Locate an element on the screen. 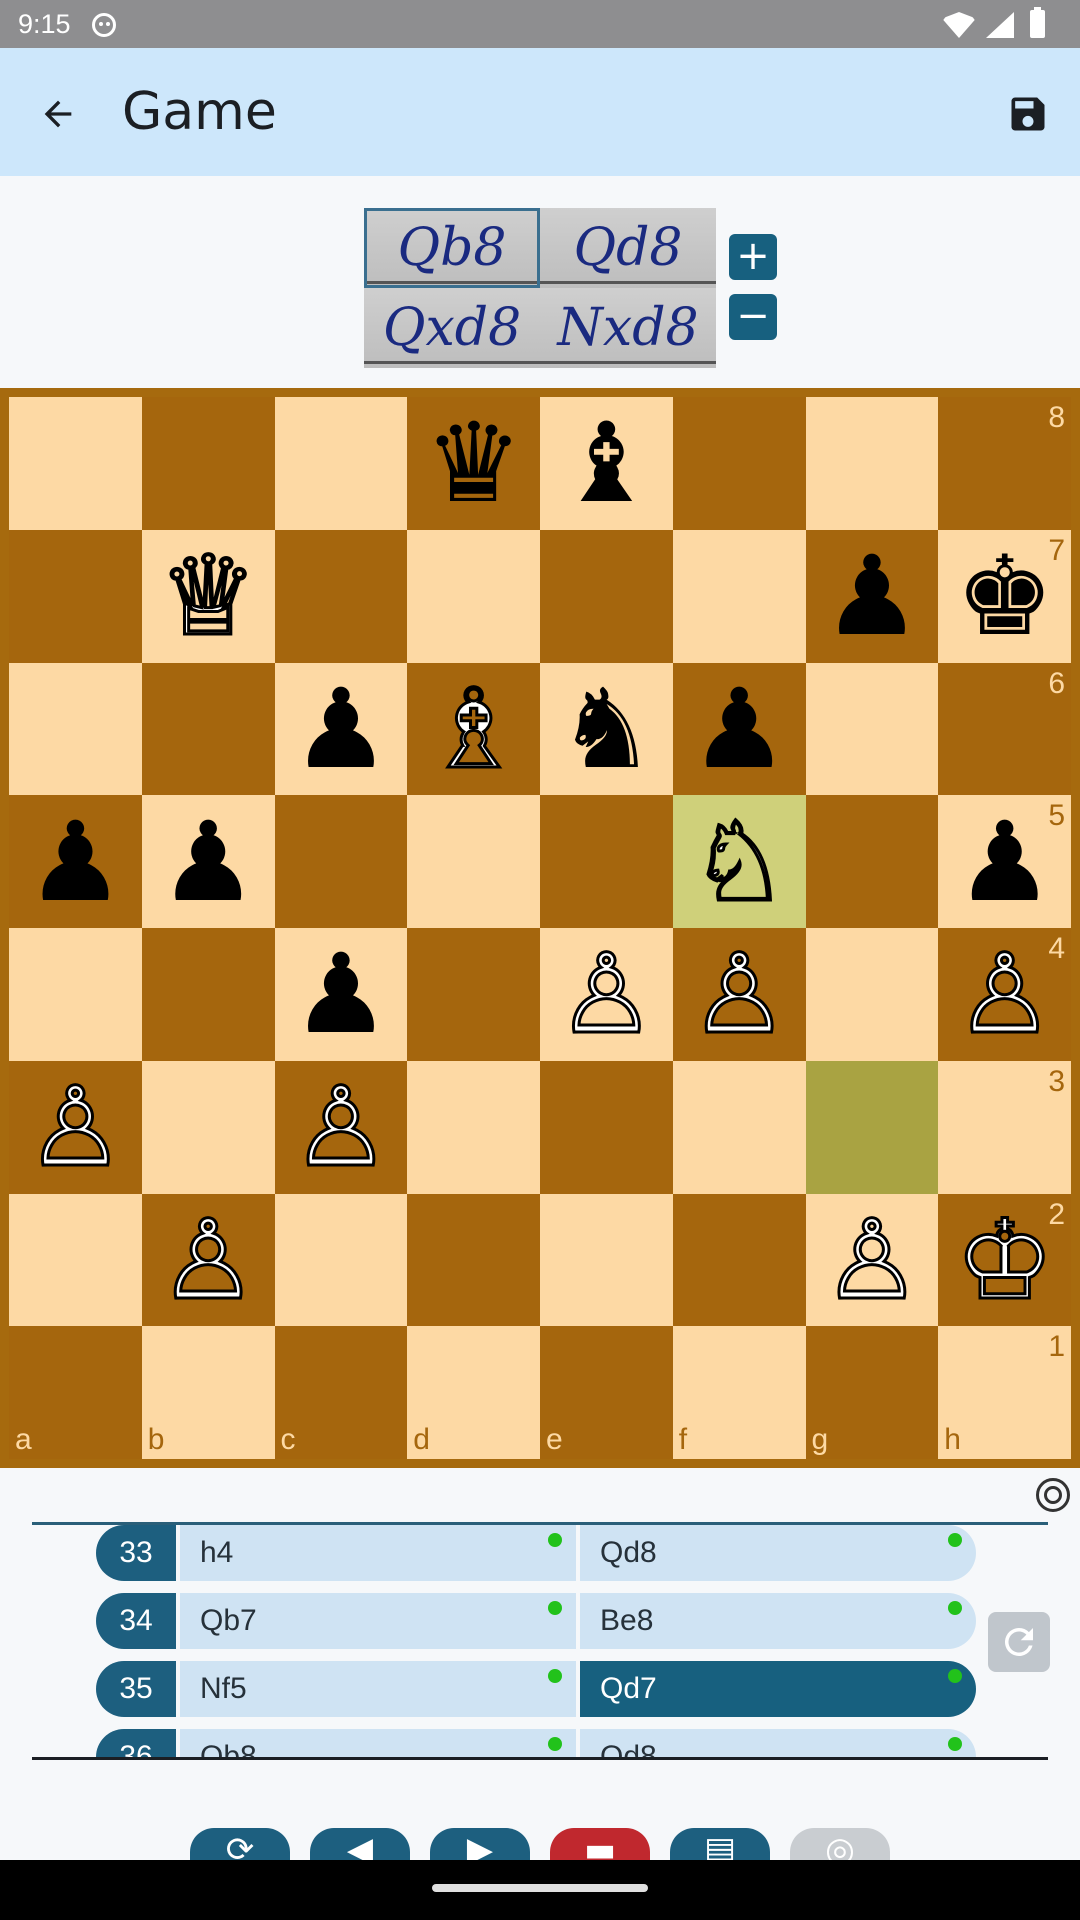 The height and width of the screenshot is (1920, 1080). refresh-button is located at coordinates (1019, 1642).